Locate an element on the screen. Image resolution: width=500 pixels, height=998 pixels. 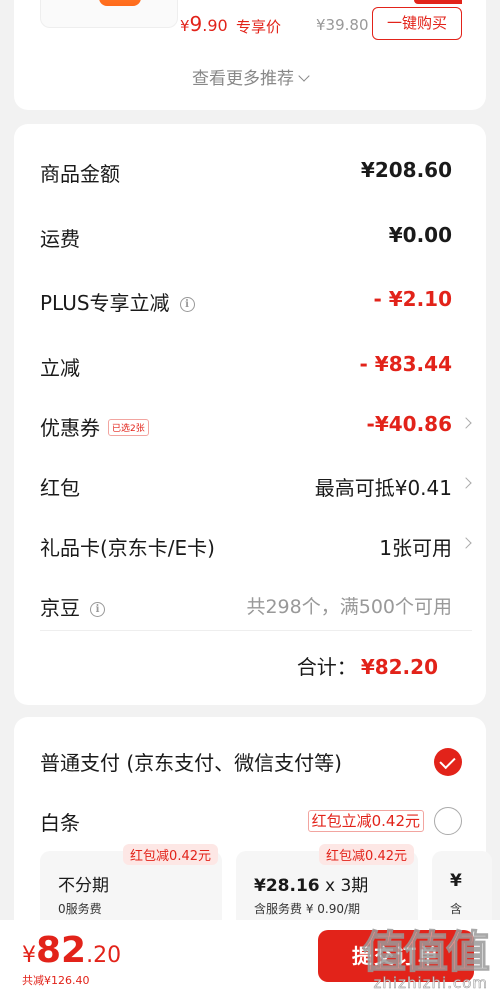
summary-row-coupon: 优惠券 已选2张 -¥40.86 is located at coordinates (256, 424).